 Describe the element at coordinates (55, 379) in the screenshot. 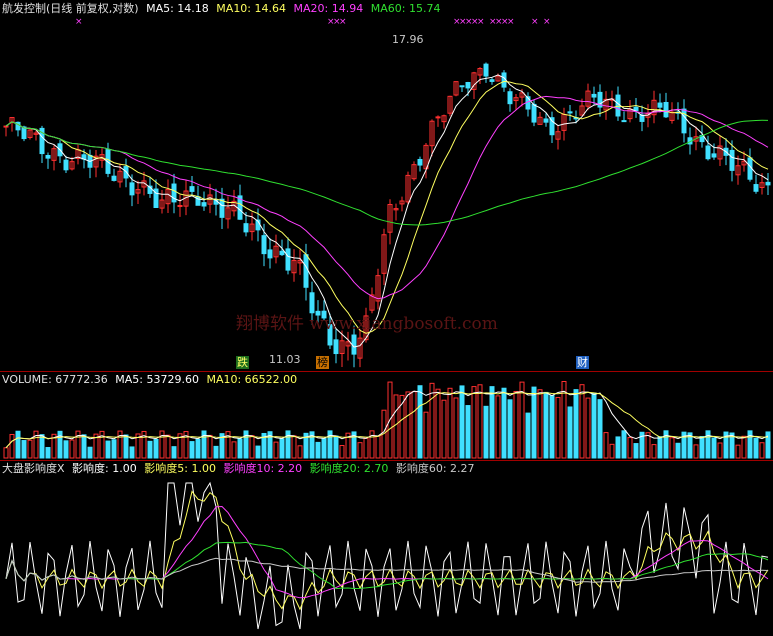

I see `volume-readout: VOLUME: 67772.36` at that location.